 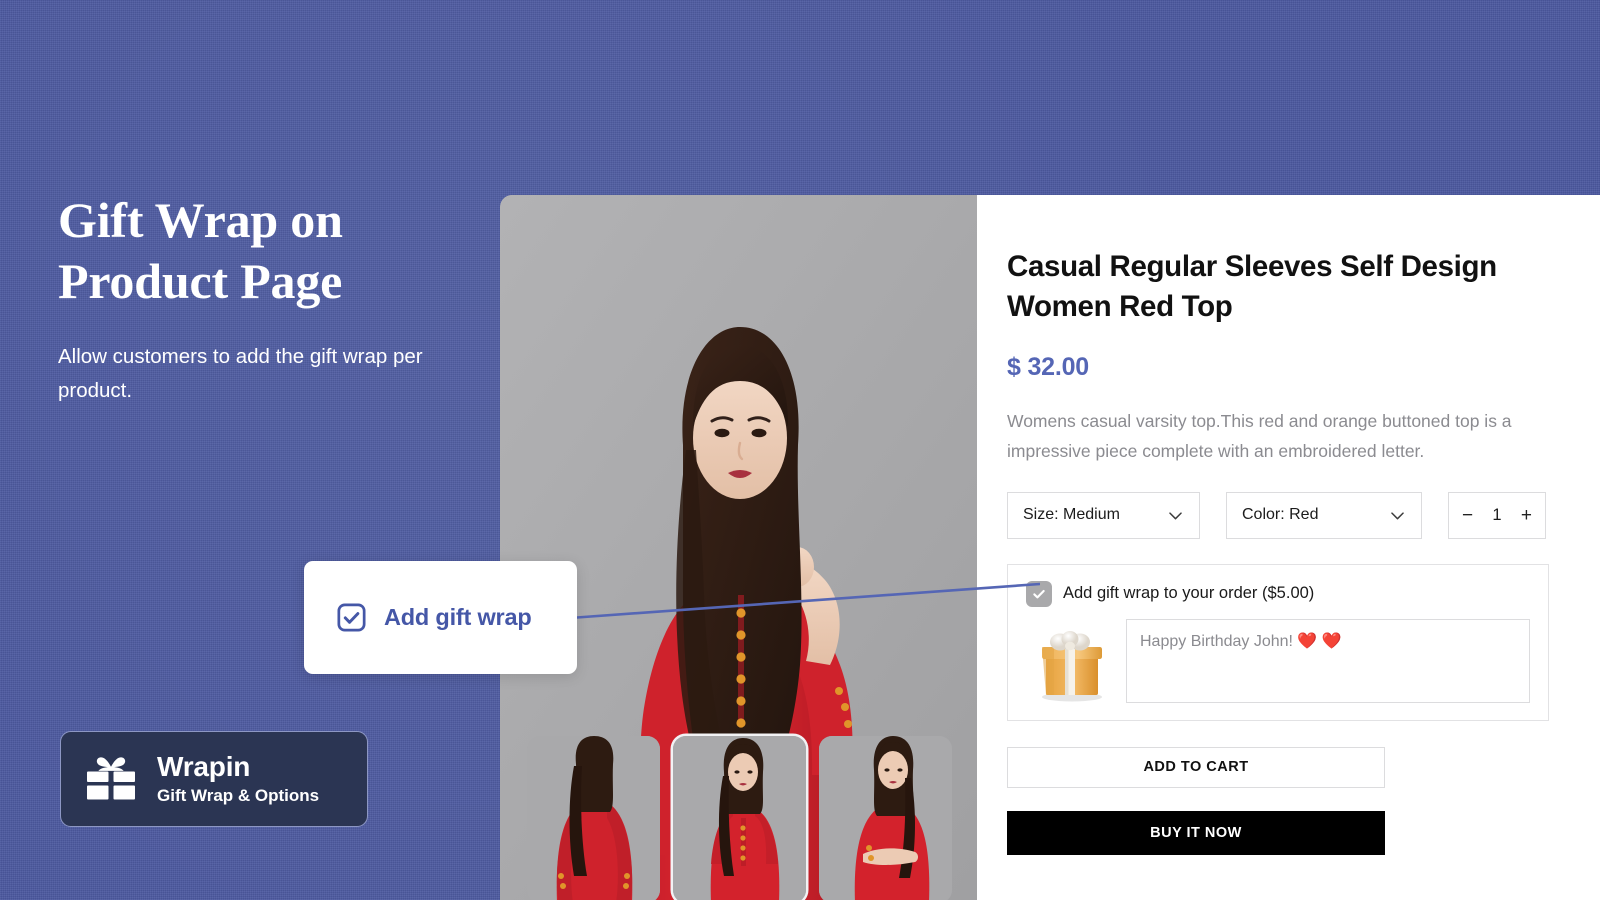 What do you see at coordinates (238, 795) in the screenshot?
I see `badge-subtitle: Gift Wrap & Options` at bounding box center [238, 795].